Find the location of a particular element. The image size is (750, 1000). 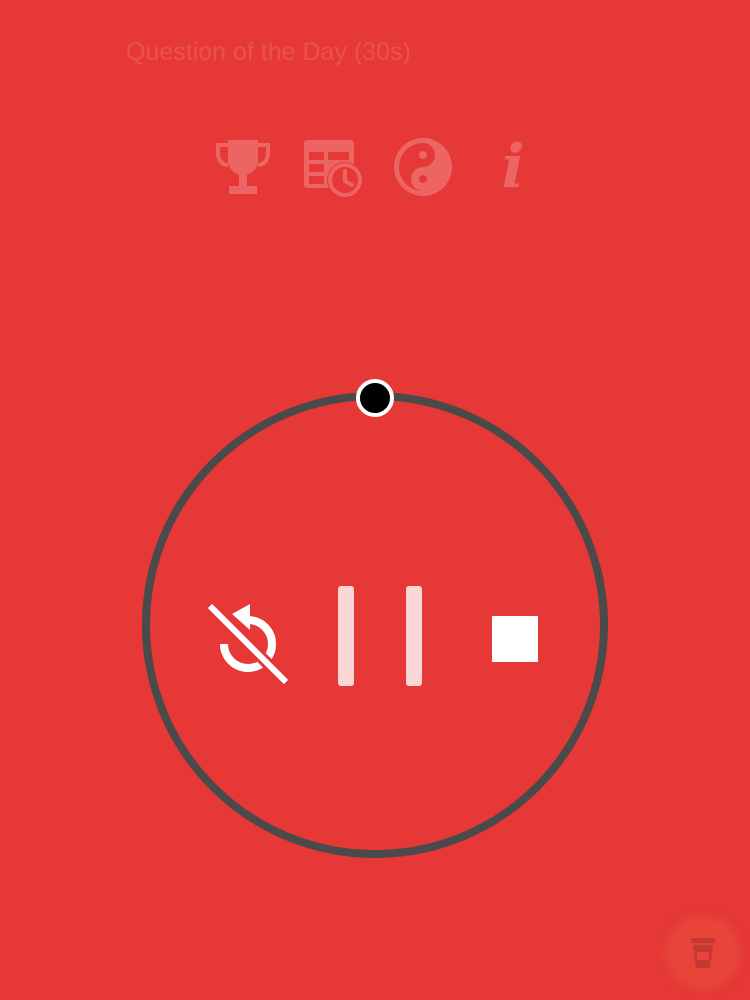

stop-button is located at coordinates (516, 638).